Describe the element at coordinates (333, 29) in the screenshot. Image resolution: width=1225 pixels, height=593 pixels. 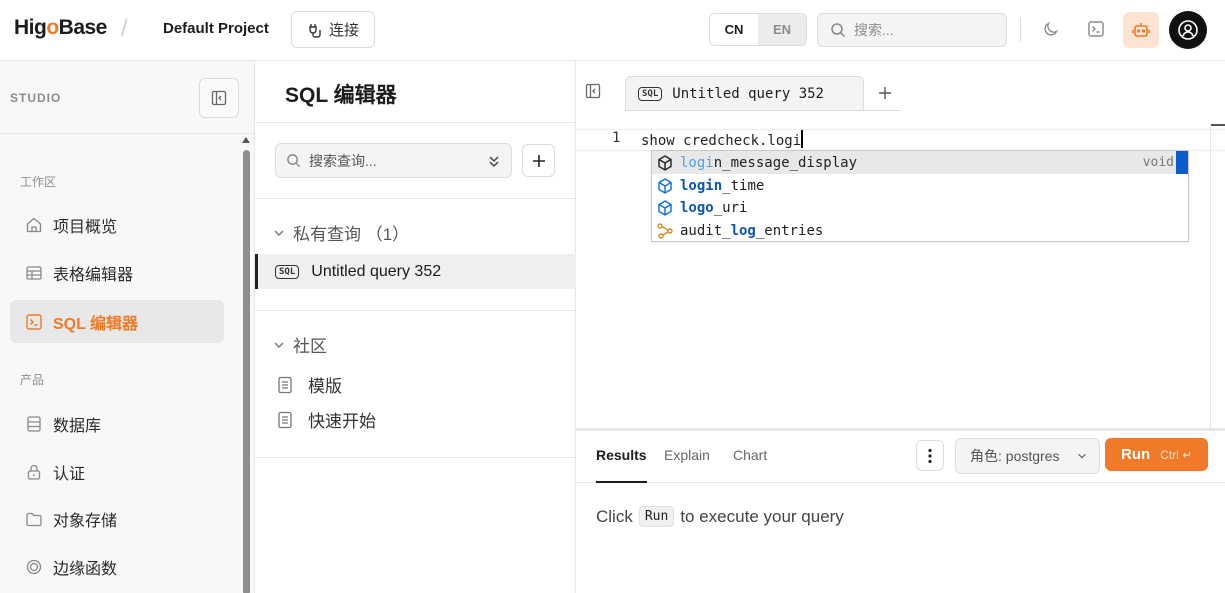
I see `connect-button: 连接` at that location.